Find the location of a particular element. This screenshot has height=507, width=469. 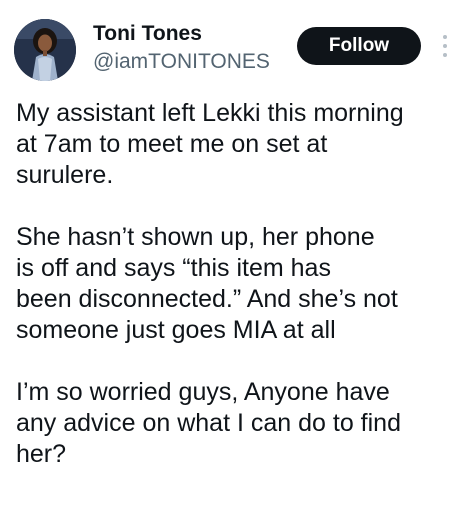

avatar is located at coordinates (45, 50).